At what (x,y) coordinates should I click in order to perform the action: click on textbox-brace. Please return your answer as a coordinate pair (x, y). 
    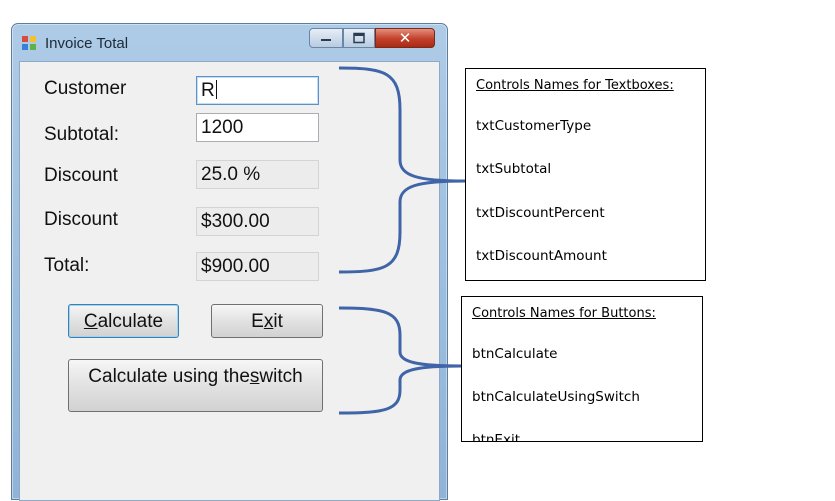
    Looking at the image, I should click on (402, 170).